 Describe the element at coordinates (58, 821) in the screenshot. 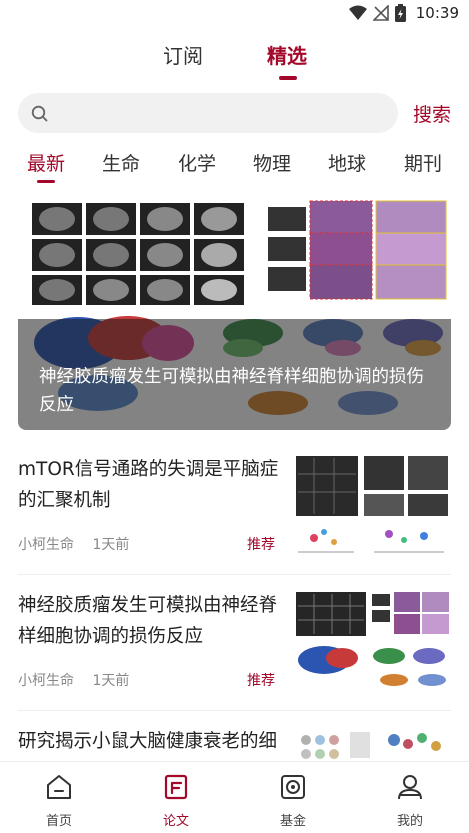

I see `nav-home-label: 首页` at that location.